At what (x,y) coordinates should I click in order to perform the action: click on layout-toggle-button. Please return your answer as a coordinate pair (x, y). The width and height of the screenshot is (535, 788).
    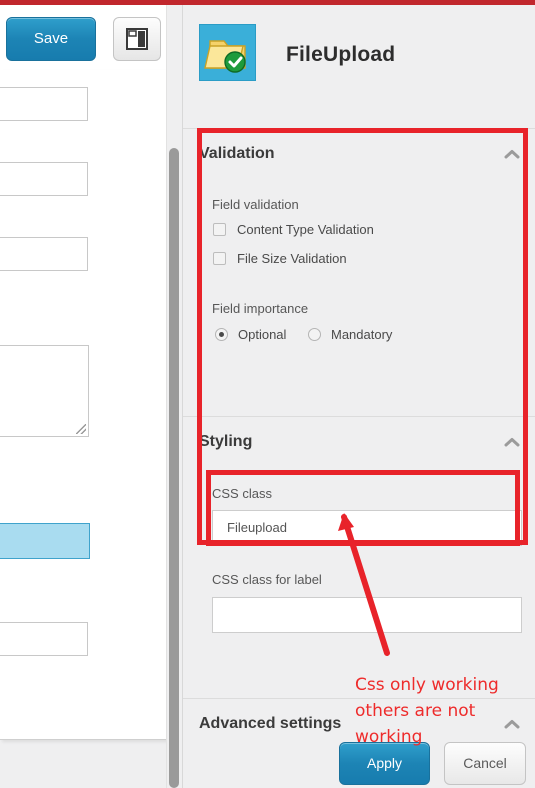
    Looking at the image, I should click on (137, 39).